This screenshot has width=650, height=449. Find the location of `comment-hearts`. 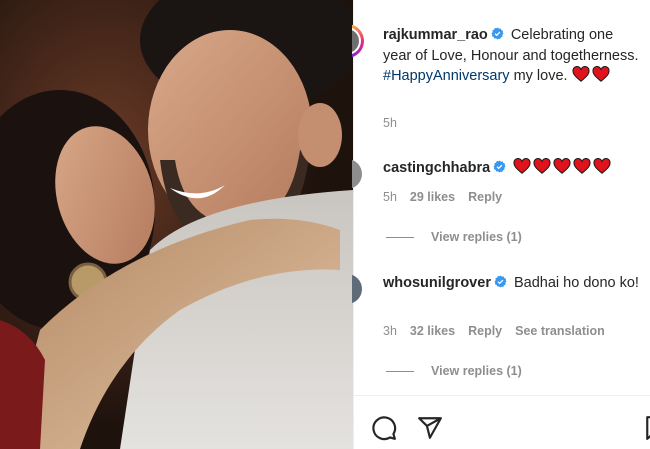

comment-hearts is located at coordinates (563, 167).